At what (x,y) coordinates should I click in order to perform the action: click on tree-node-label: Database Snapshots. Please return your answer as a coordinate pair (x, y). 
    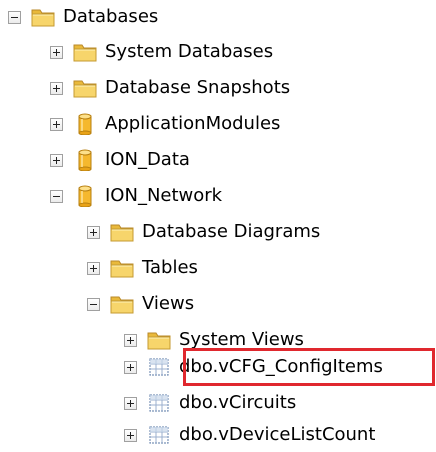
    Looking at the image, I should click on (198, 87).